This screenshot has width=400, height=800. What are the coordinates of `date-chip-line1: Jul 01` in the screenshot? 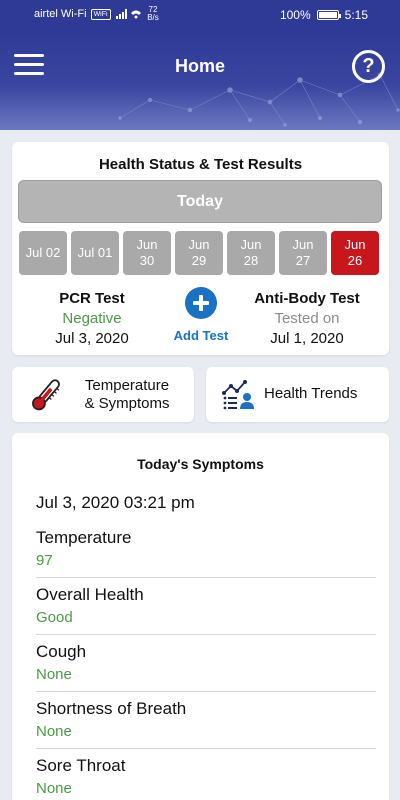 It's located at (95, 252).